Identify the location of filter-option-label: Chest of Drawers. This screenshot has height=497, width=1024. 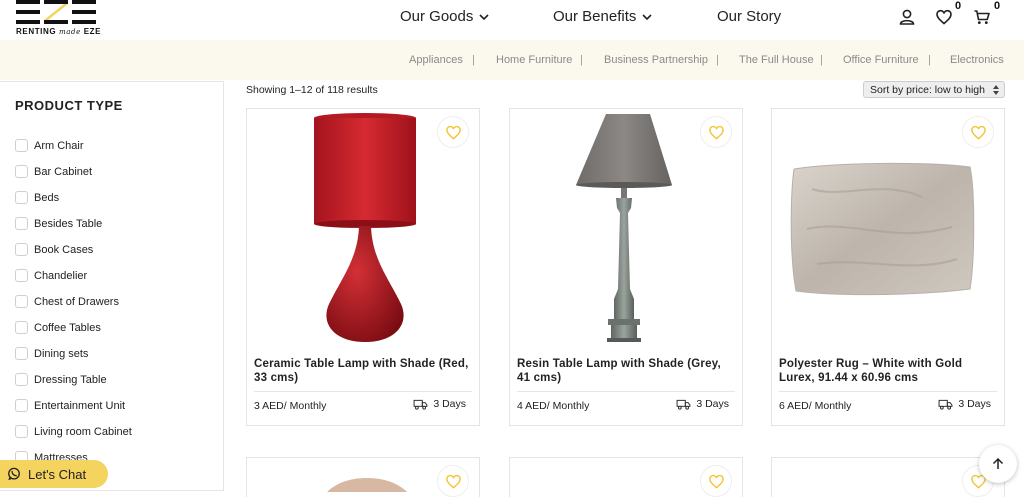
(76, 301).